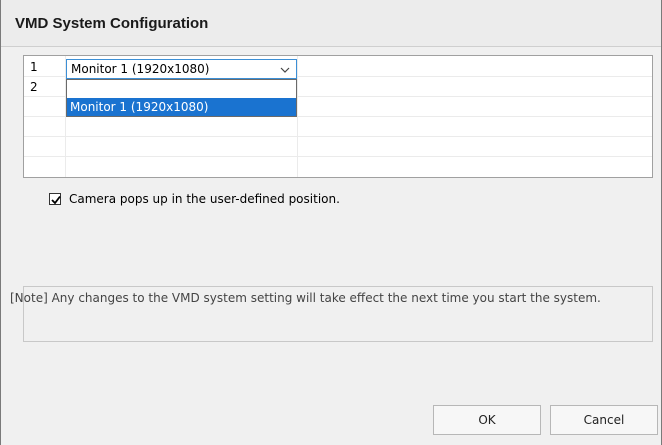  I want to click on row-number: 1, so click(34, 67).